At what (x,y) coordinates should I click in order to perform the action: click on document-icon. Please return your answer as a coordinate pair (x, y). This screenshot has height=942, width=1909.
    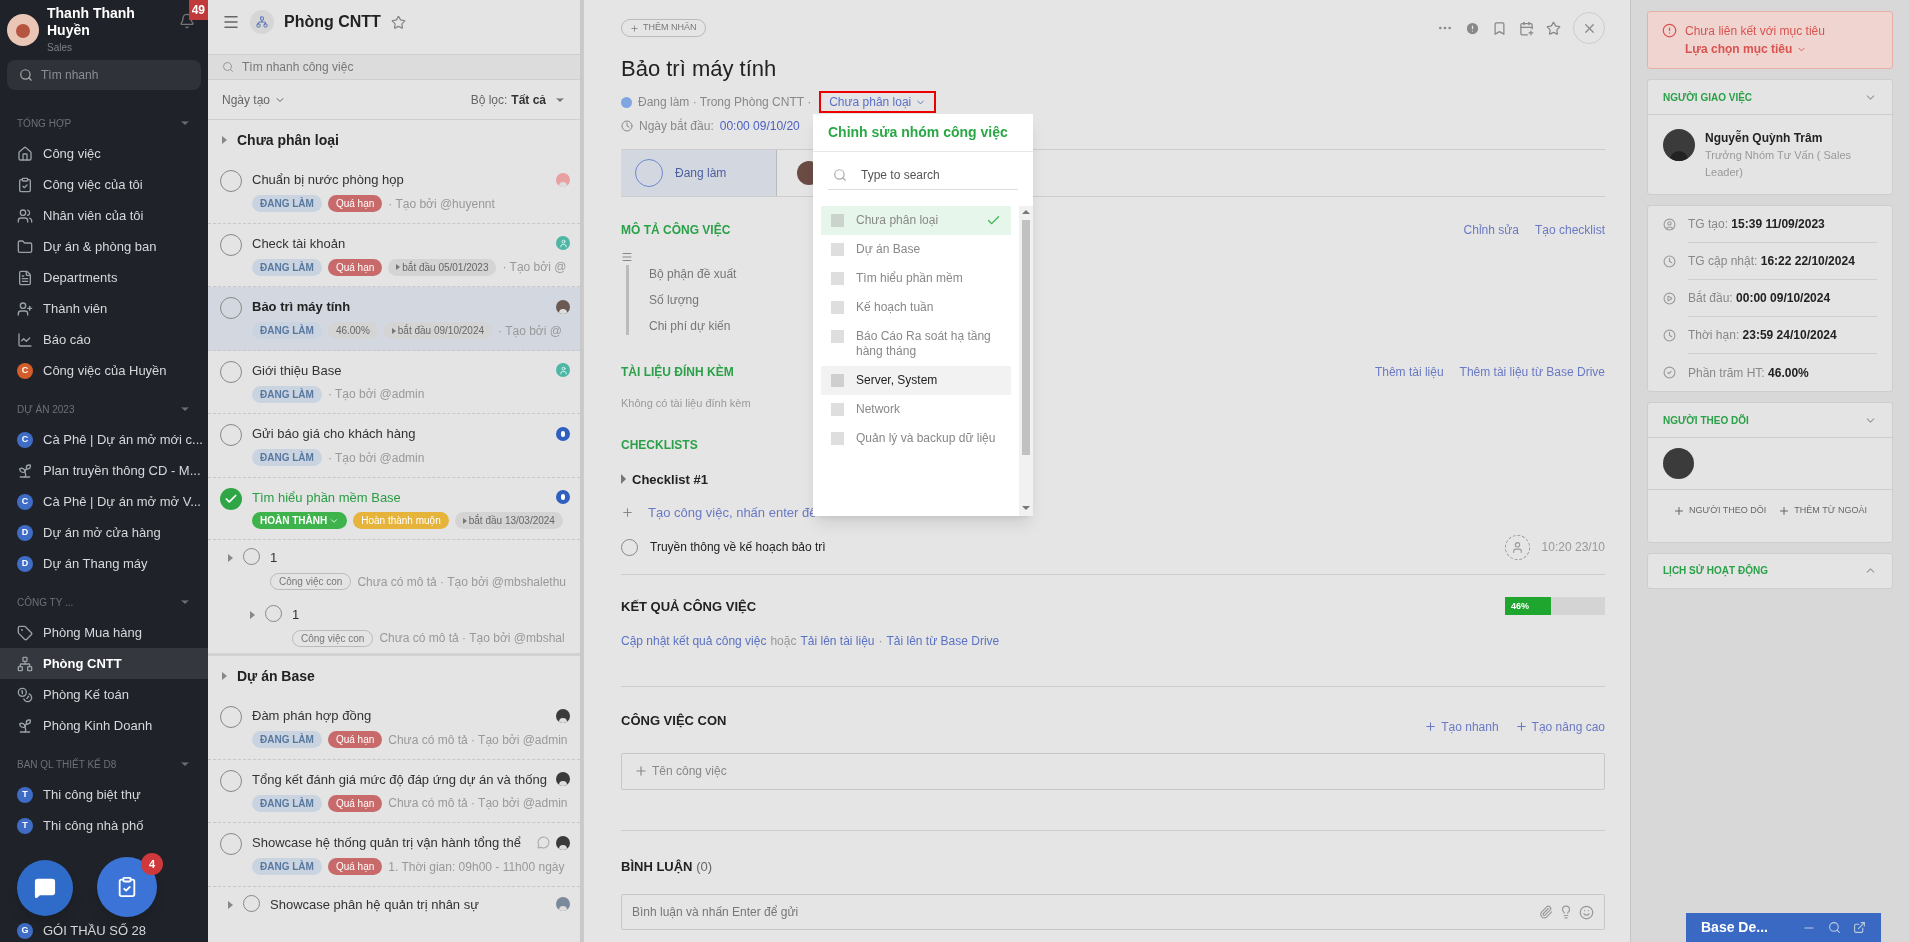
    Looking at the image, I should click on (25, 277).